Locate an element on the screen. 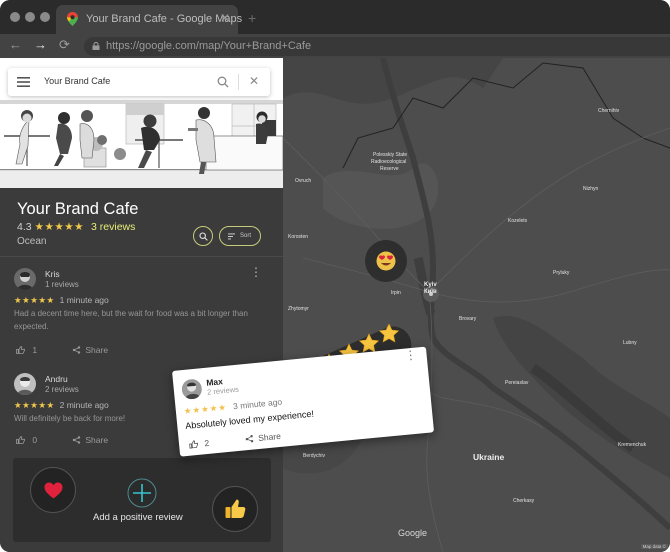  map-label: Pryluky is located at coordinates (561, 273).